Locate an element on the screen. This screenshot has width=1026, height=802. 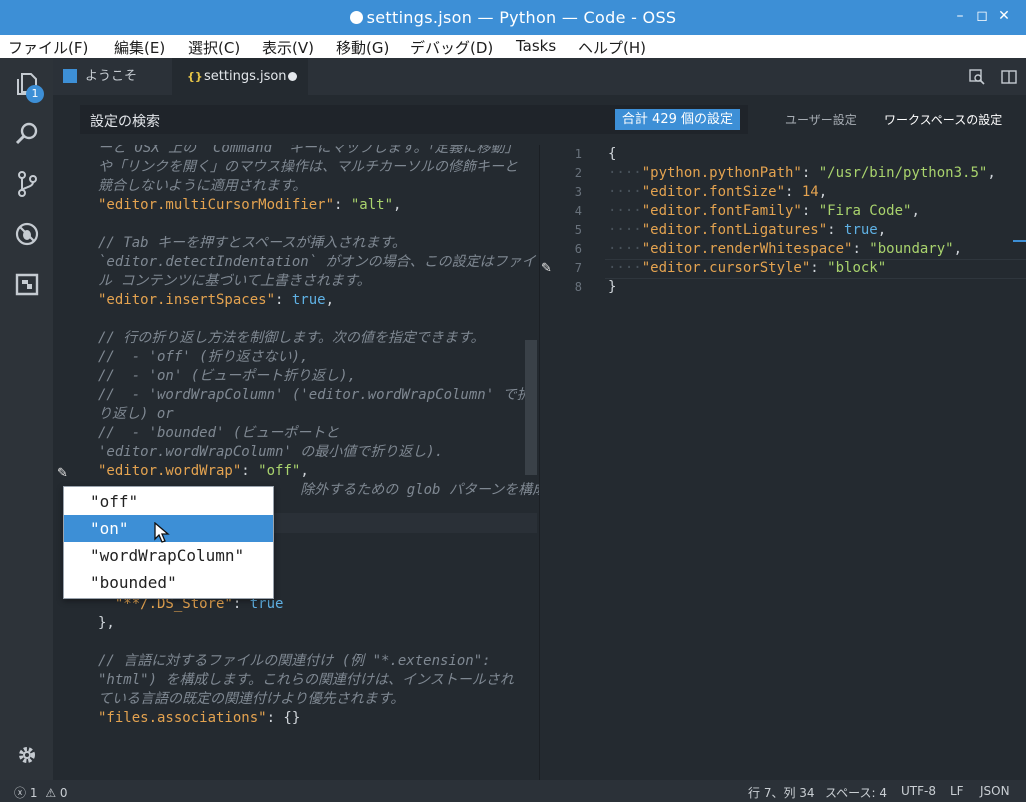
extensions-icon is located at coordinates (27, 284).